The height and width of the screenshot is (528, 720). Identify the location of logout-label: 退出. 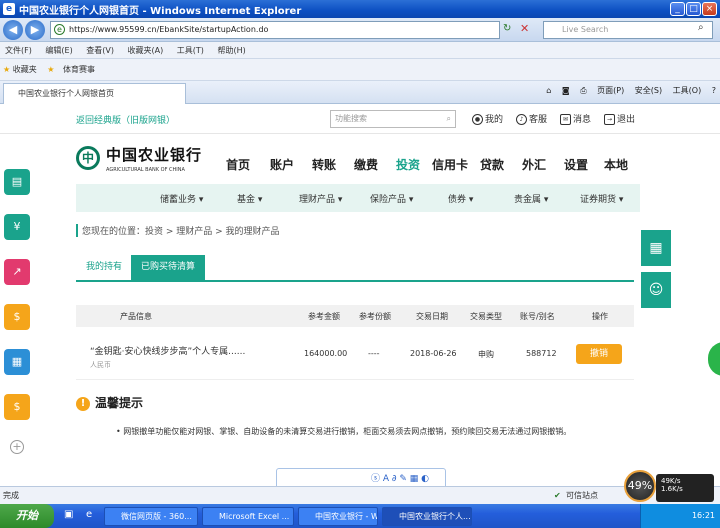
(626, 120).